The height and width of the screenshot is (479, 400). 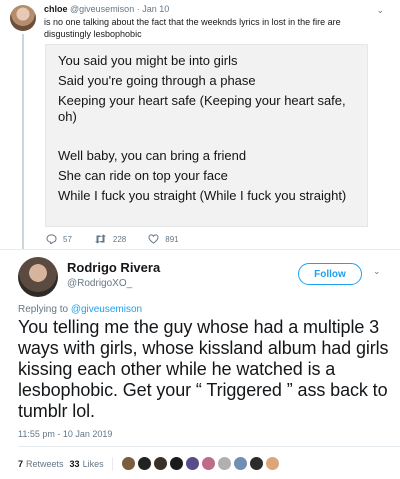 What do you see at coordinates (38, 277) in the screenshot?
I see `author-avatar` at bounding box center [38, 277].